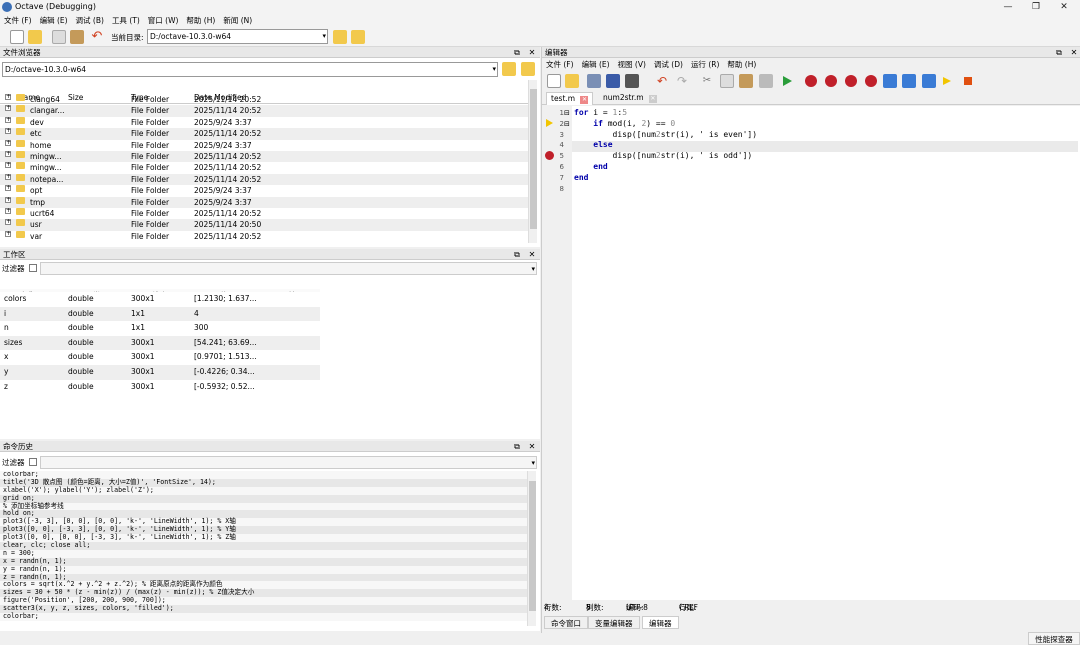 This screenshot has width=1080, height=645. Describe the element at coordinates (630, 98) in the screenshot. I see `tab-num2str-m: num2str.m ✕` at that location.